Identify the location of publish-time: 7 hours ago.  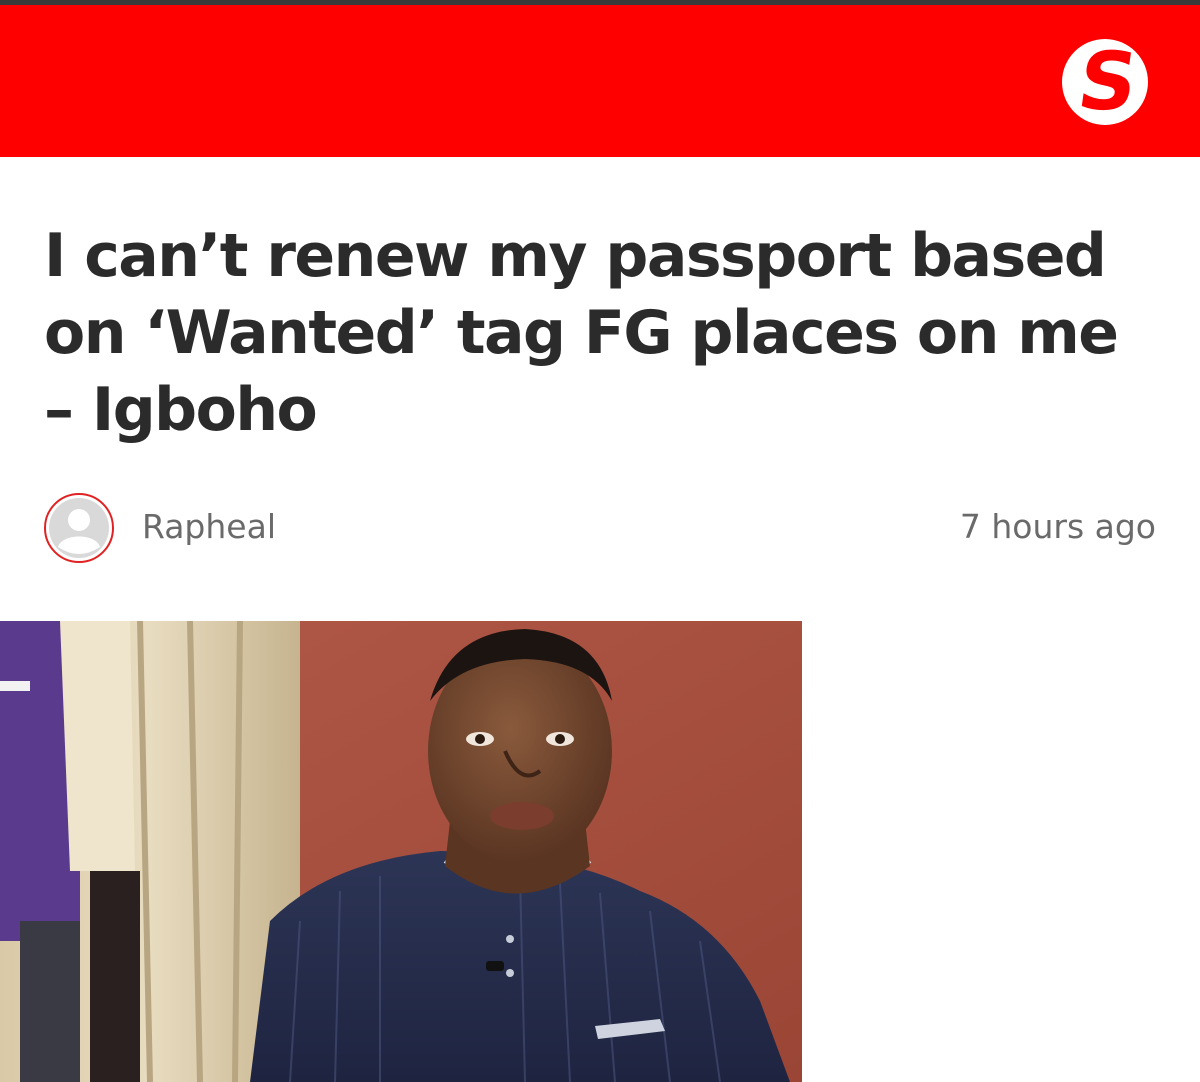
(1057, 526).